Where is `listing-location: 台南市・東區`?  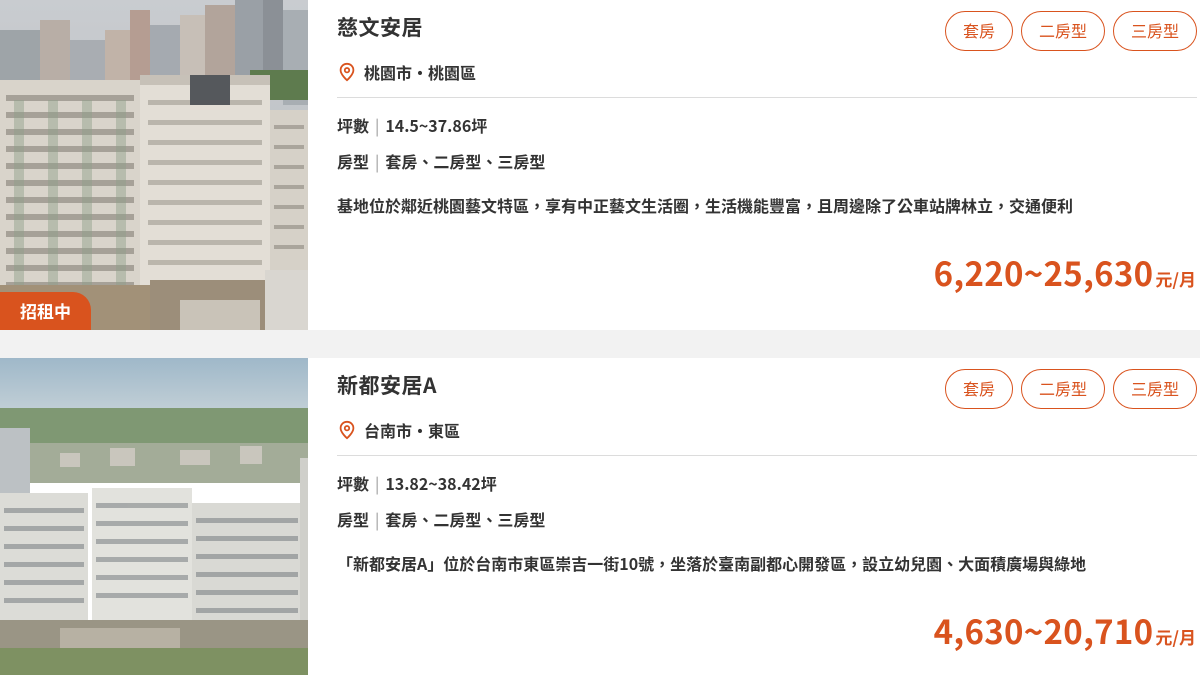
listing-location: 台南市・東區 is located at coordinates (398, 430).